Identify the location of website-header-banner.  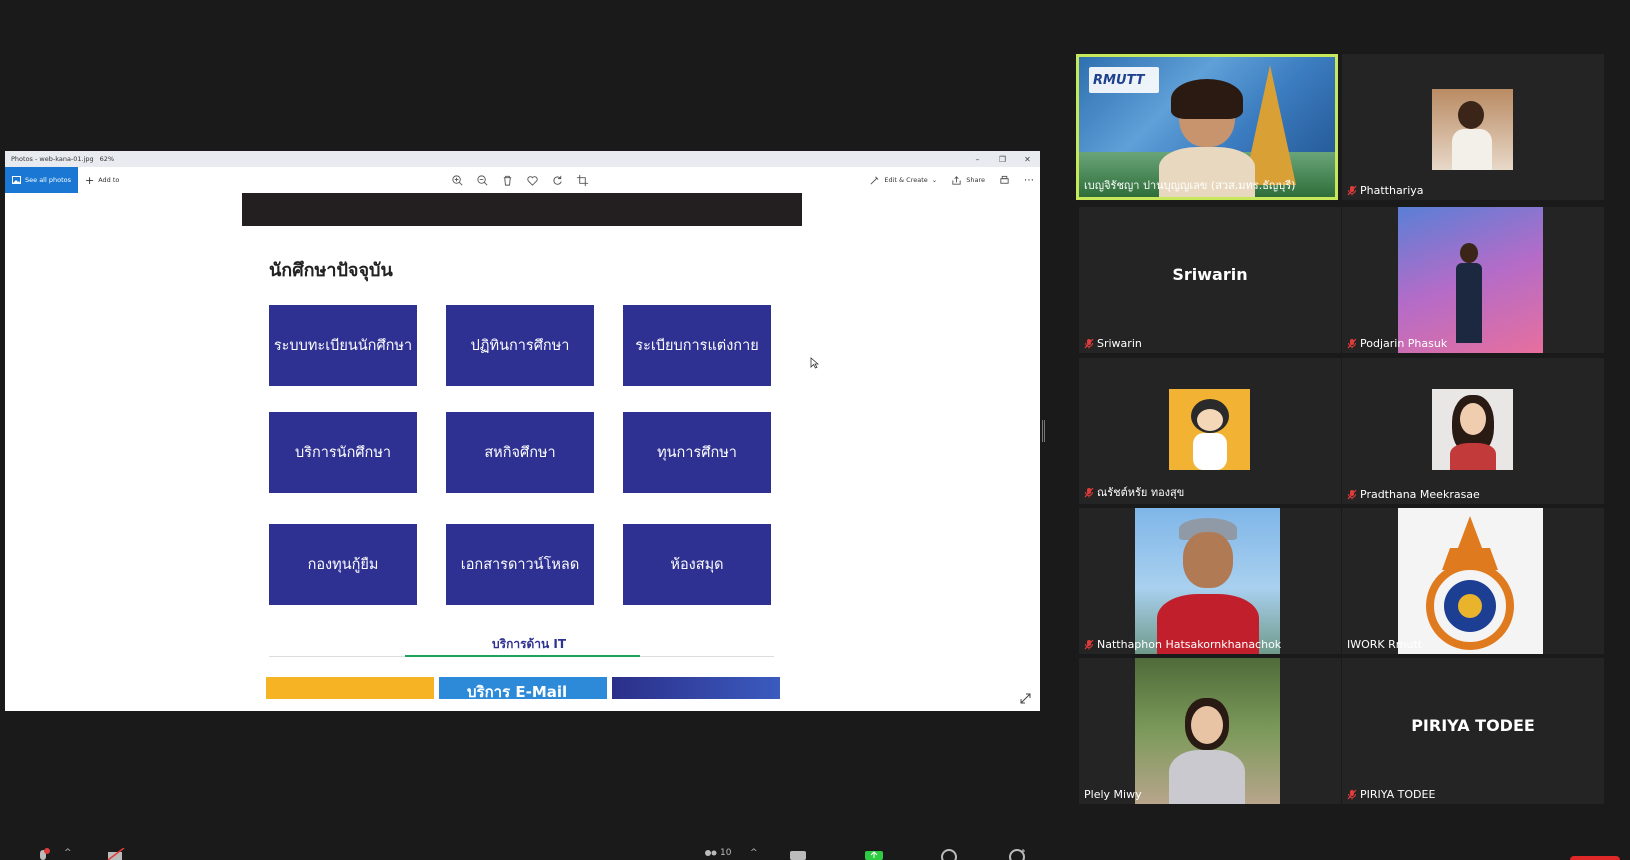
(522, 209).